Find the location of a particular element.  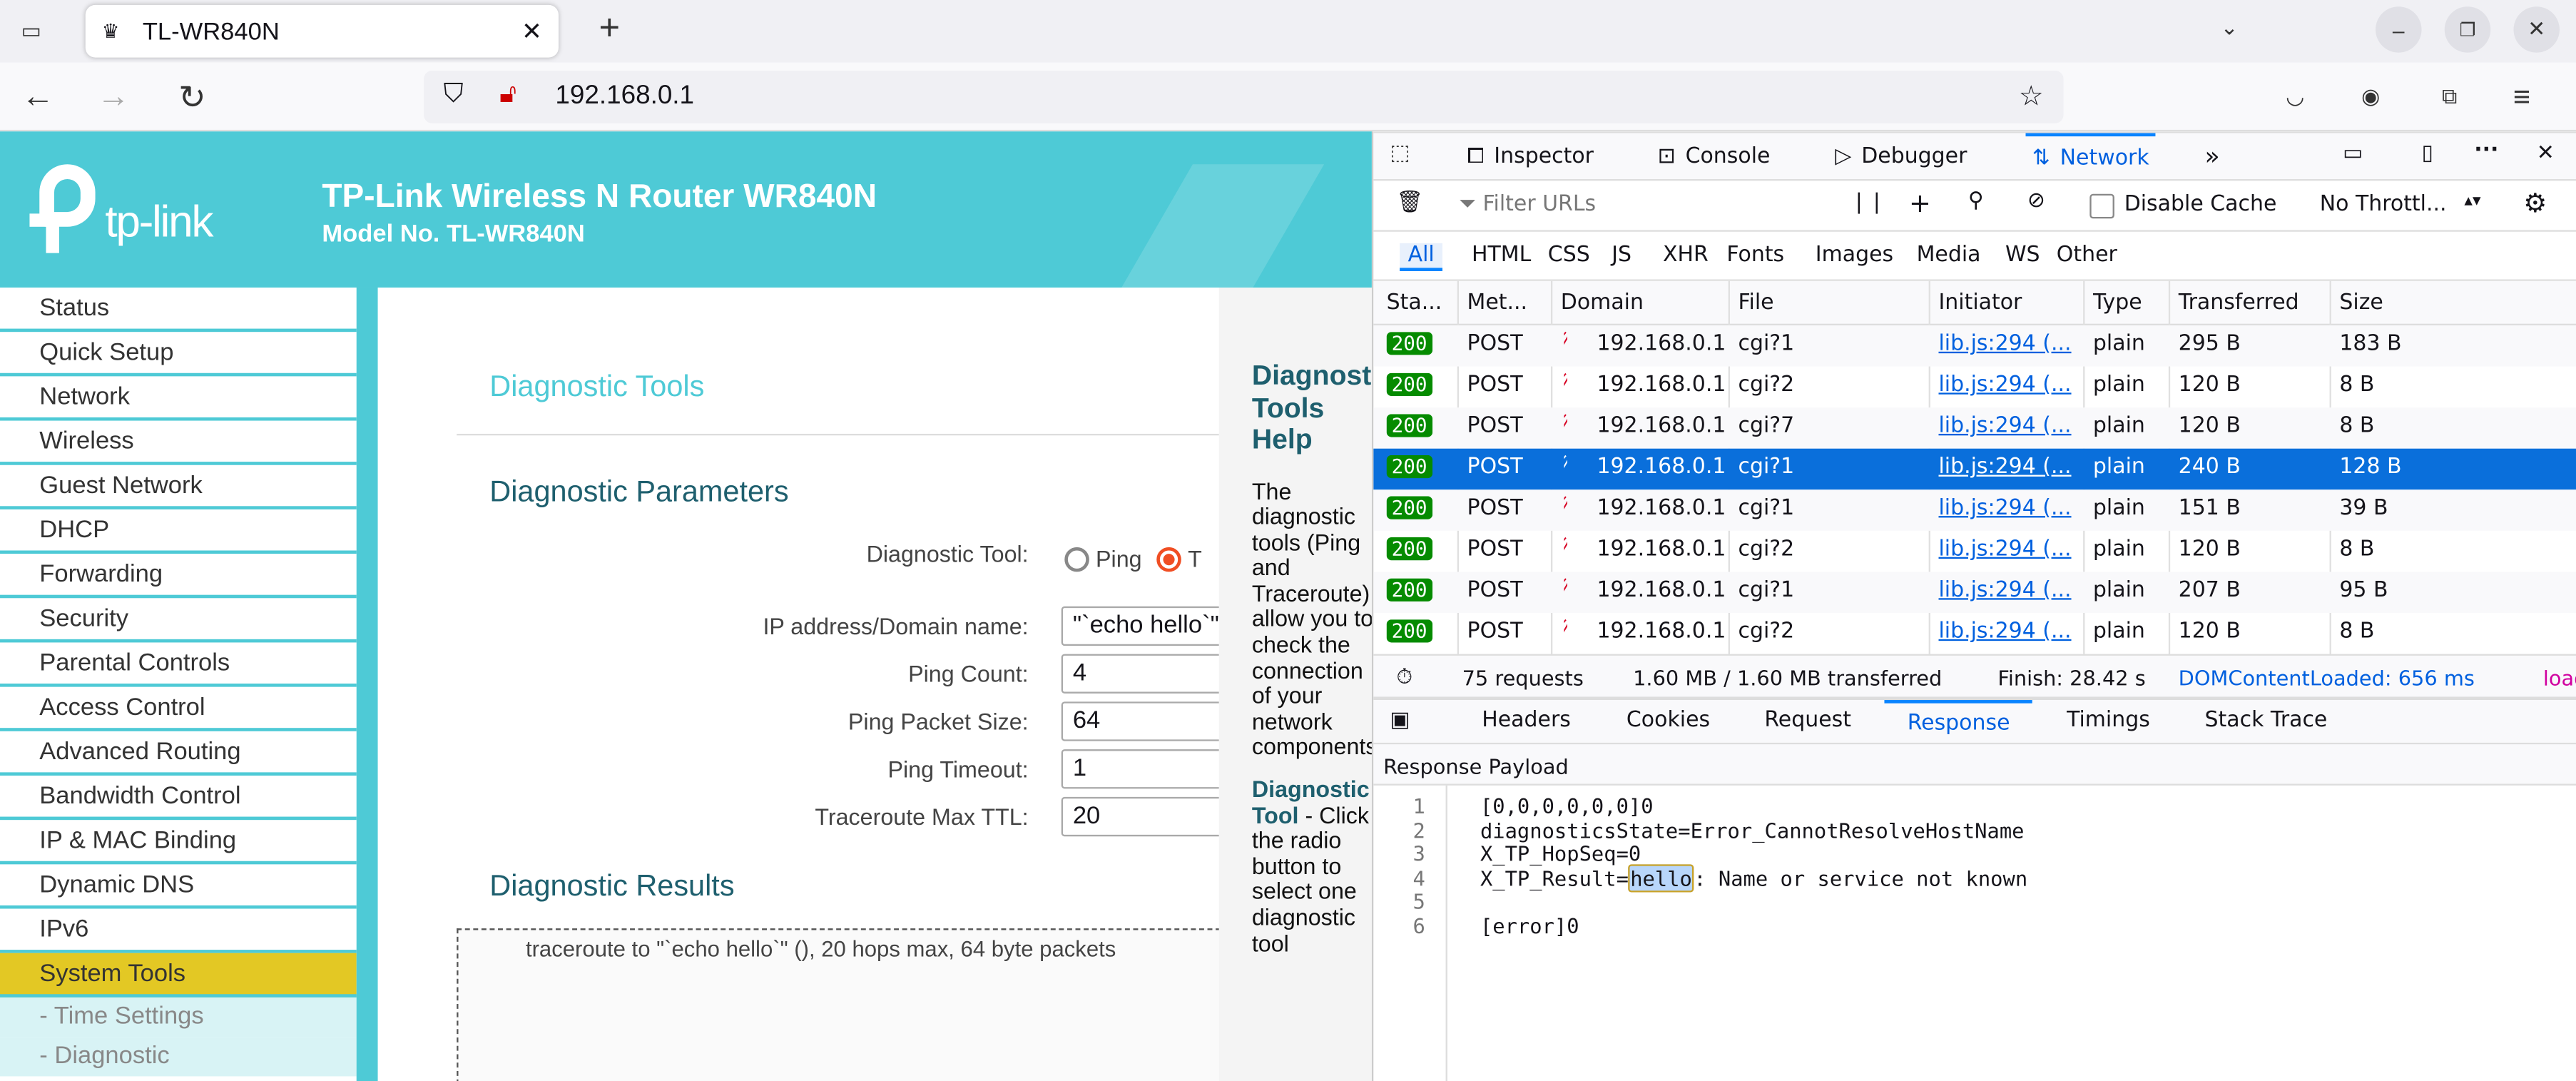

sidebar-item: Quick Setup is located at coordinates (178, 355).